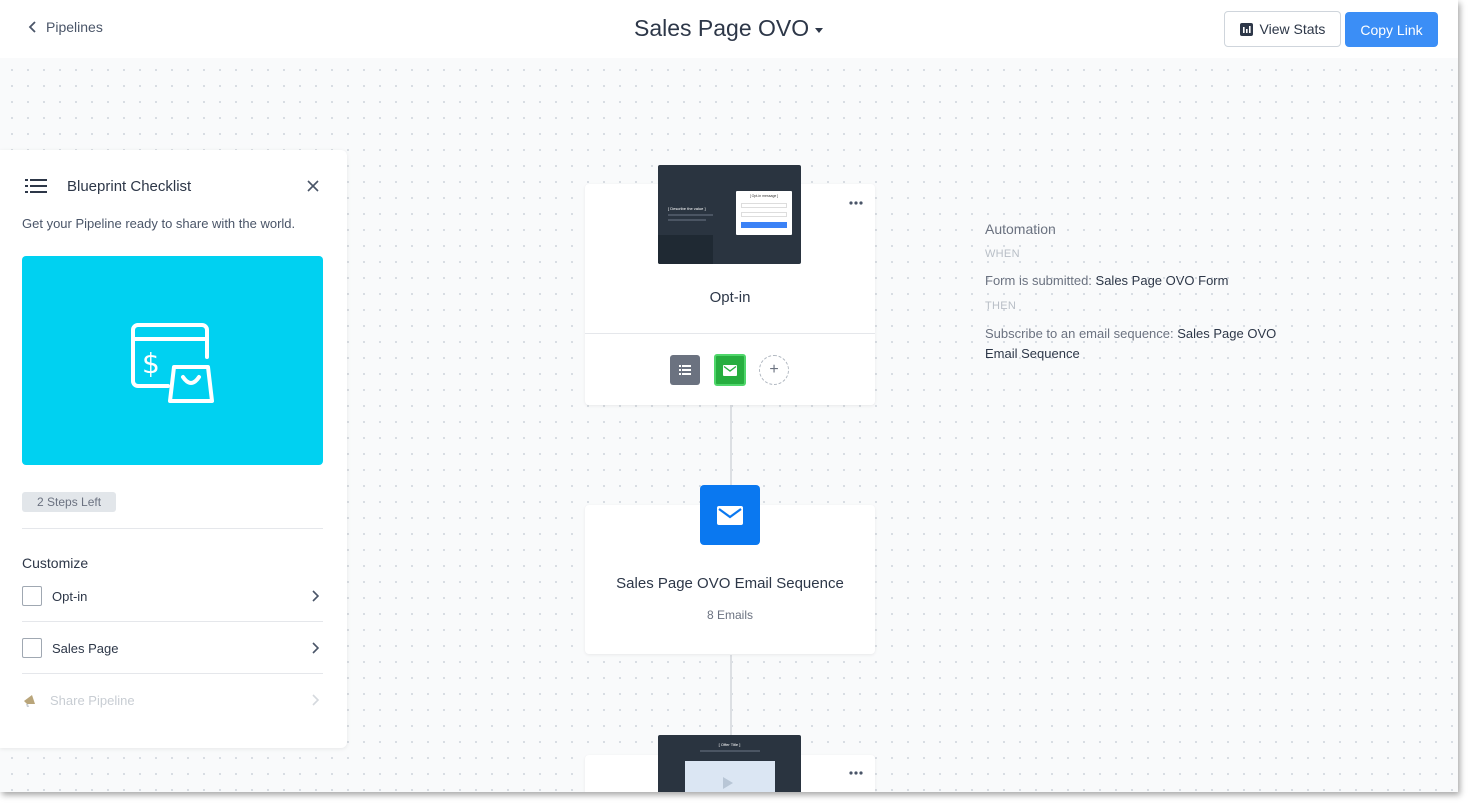 The image size is (1478, 810). Describe the element at coordinates (313, 186) in the screenshot. I see `close-icon` at that location.